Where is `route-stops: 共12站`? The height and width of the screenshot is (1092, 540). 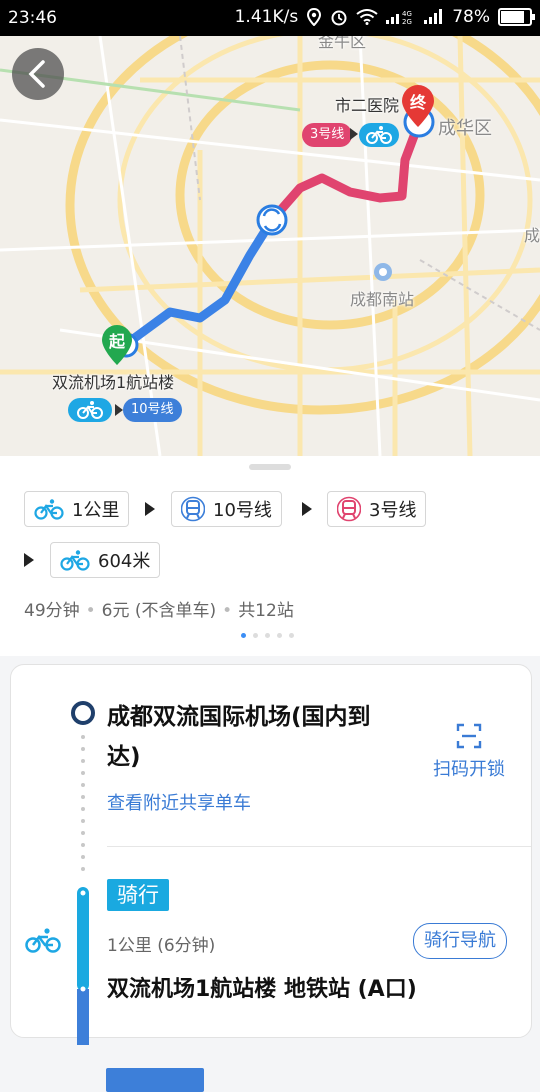
route-stops: 共12站 is located at coordinates (266, 611).